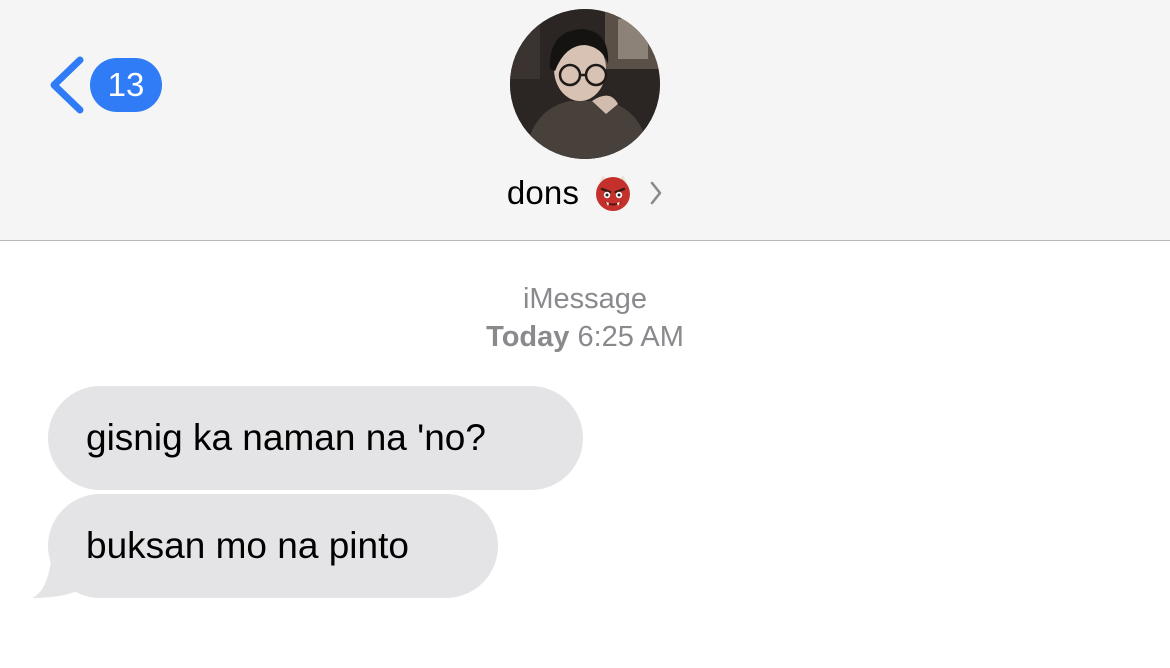 The height and width of the screenshot is (668, 1170). What do you see at coordinates (315, 438) in the screenshot?
I see `incoming-message-bubble: gisnig ka naman na 'no?` at bounding box center [315, 438].